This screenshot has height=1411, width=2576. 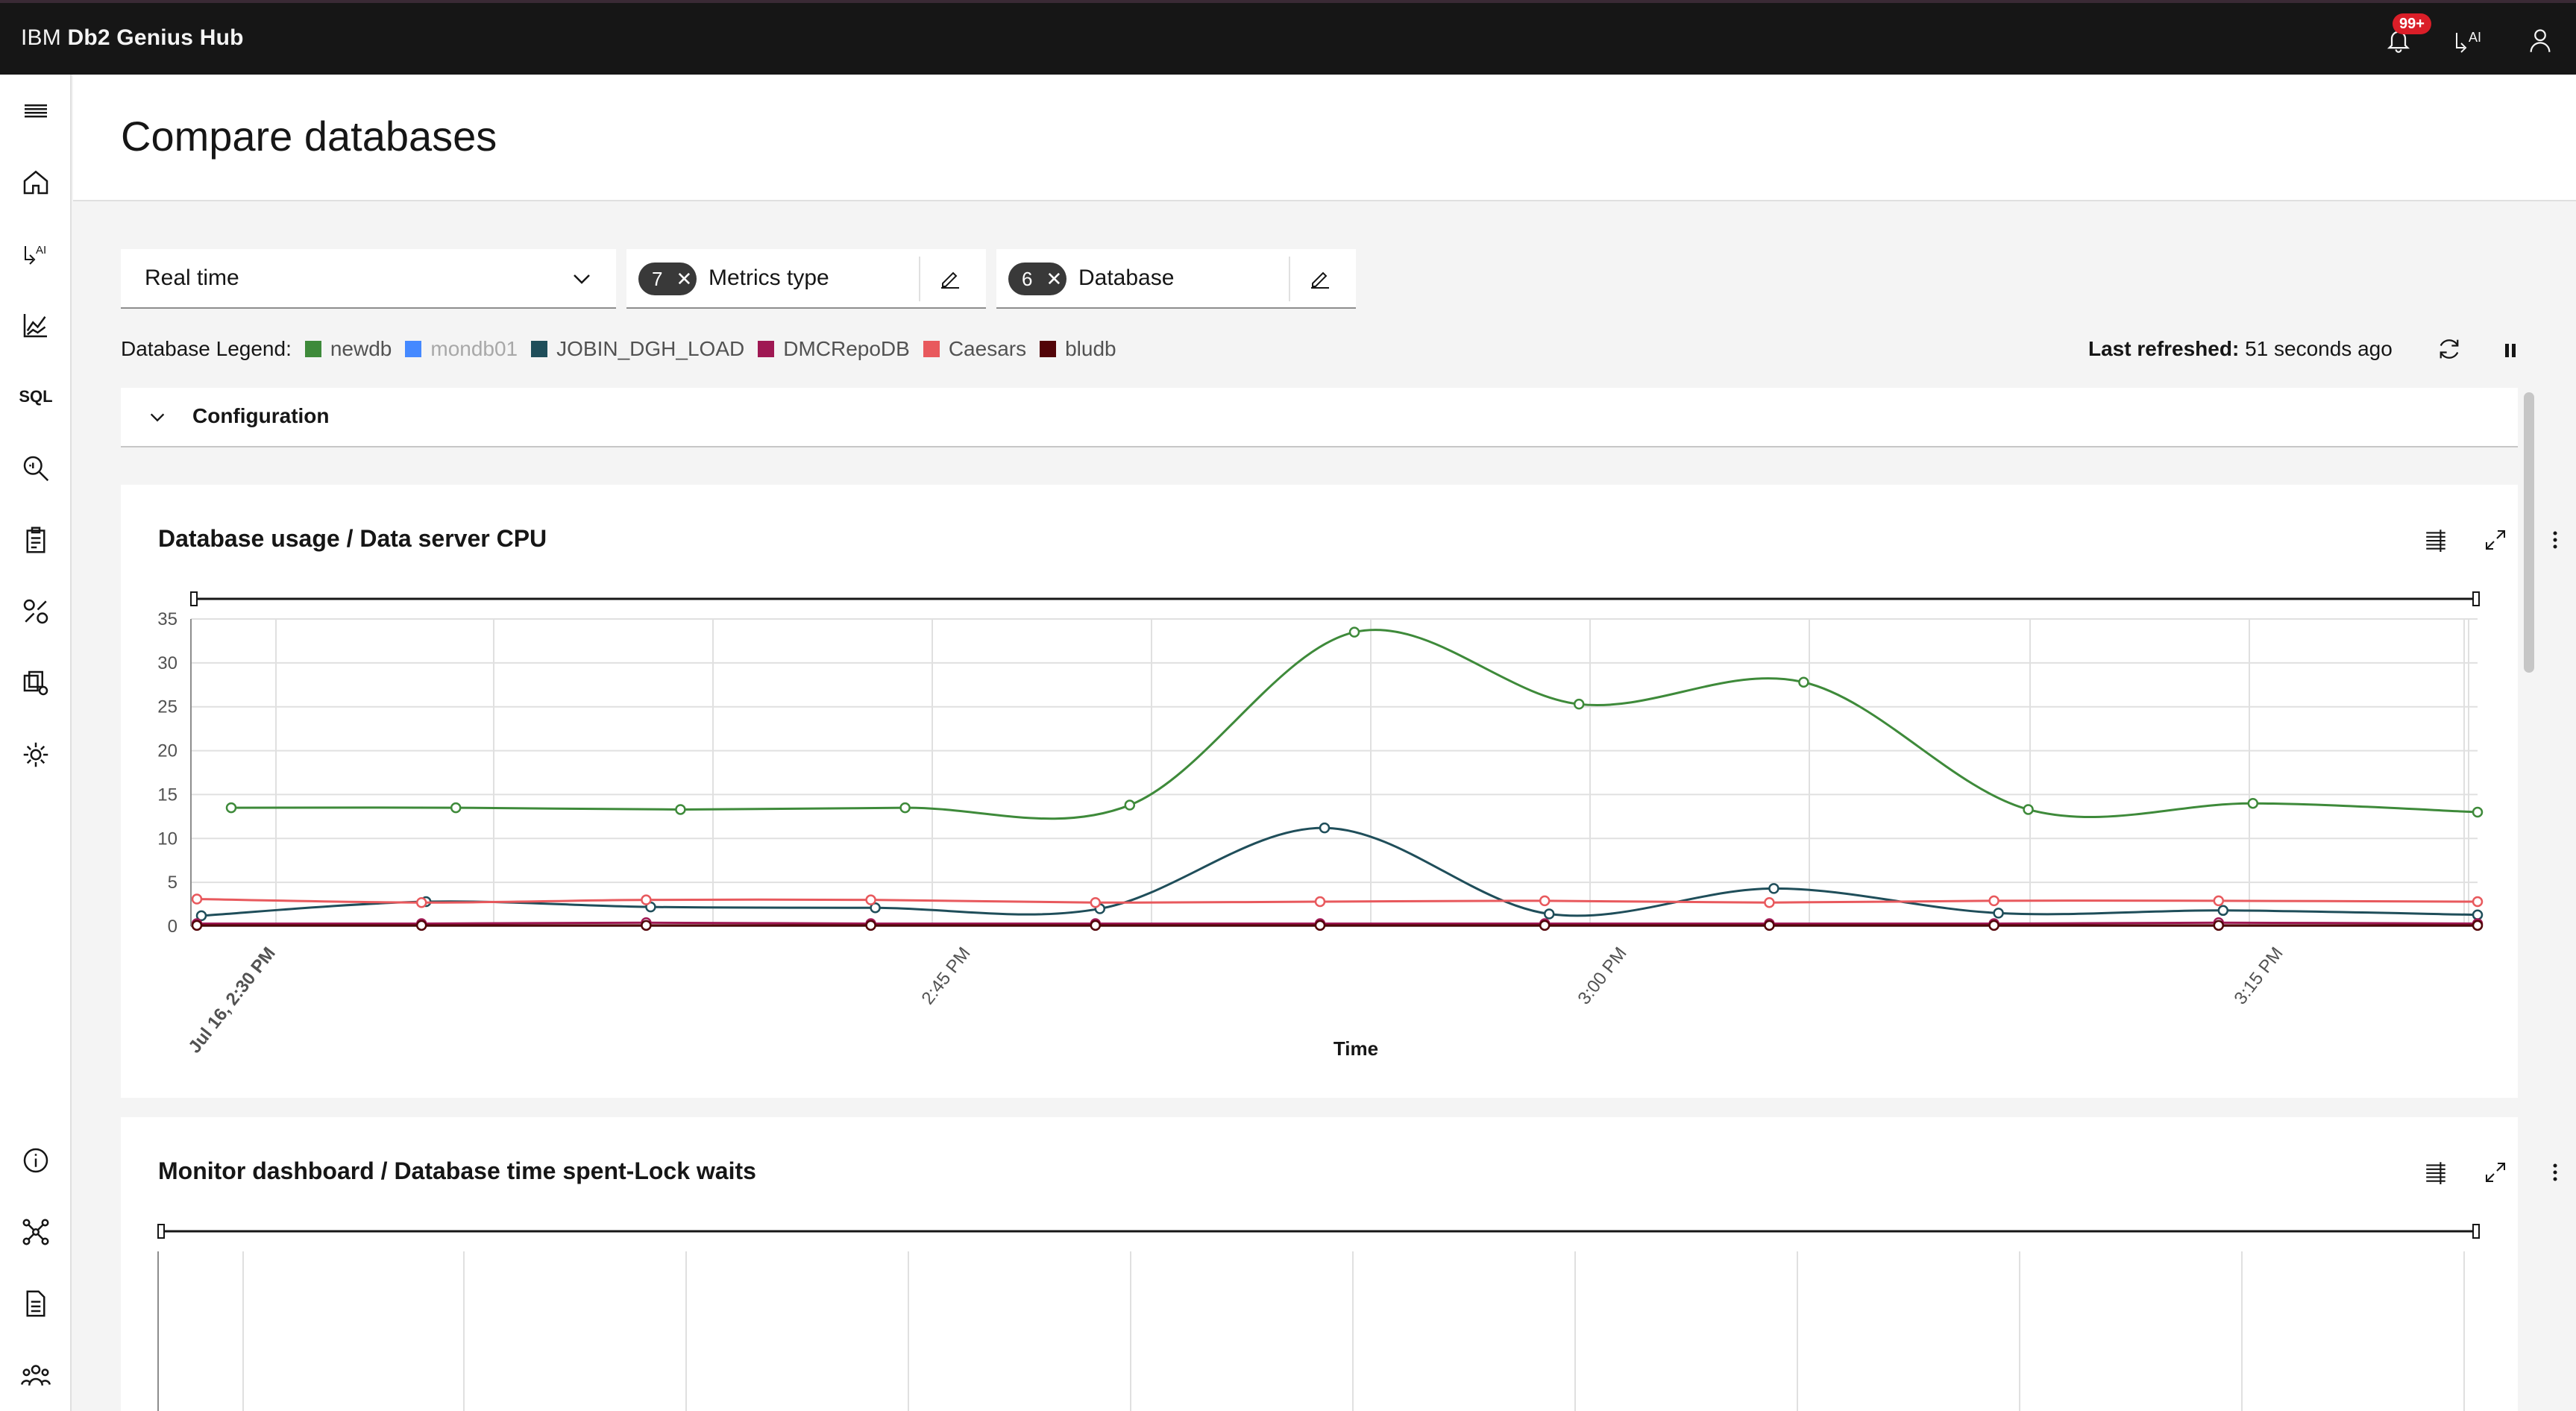 I want to click on y-tick-label: 0, so click(x=173, y=927).